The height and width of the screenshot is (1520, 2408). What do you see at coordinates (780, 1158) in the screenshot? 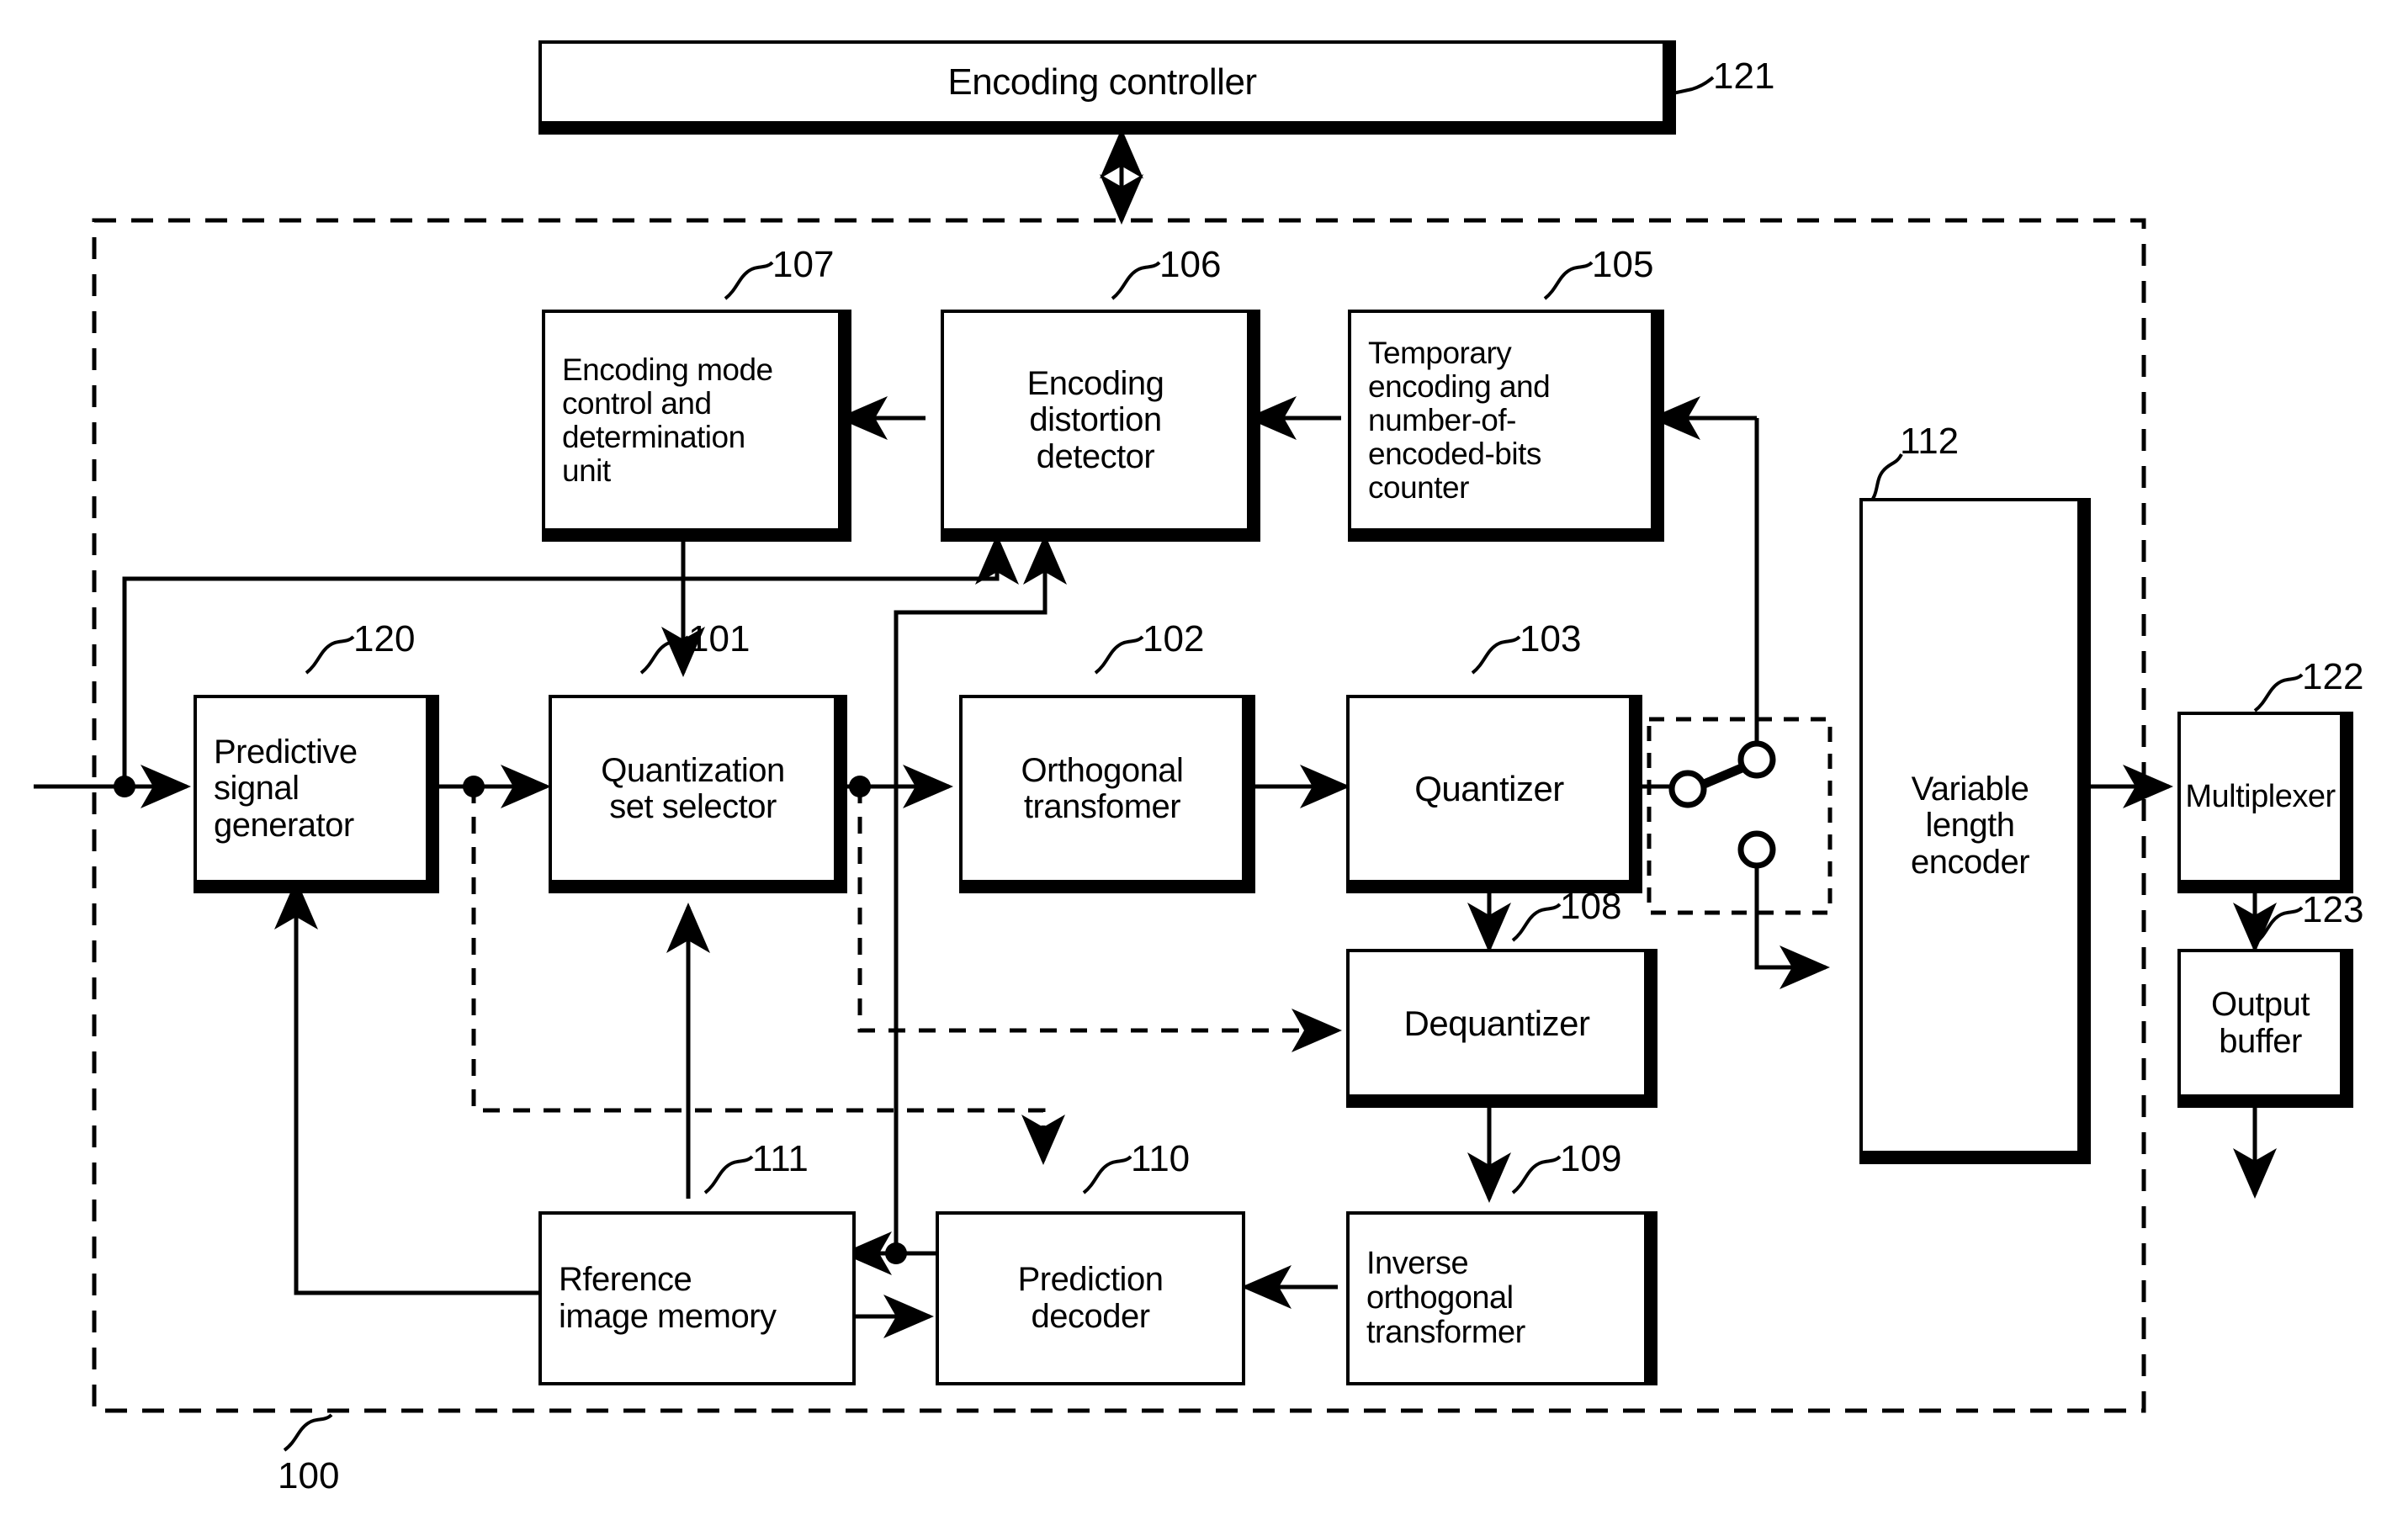
I see `refnum-111: 111` at bounding box center [780, 1158].